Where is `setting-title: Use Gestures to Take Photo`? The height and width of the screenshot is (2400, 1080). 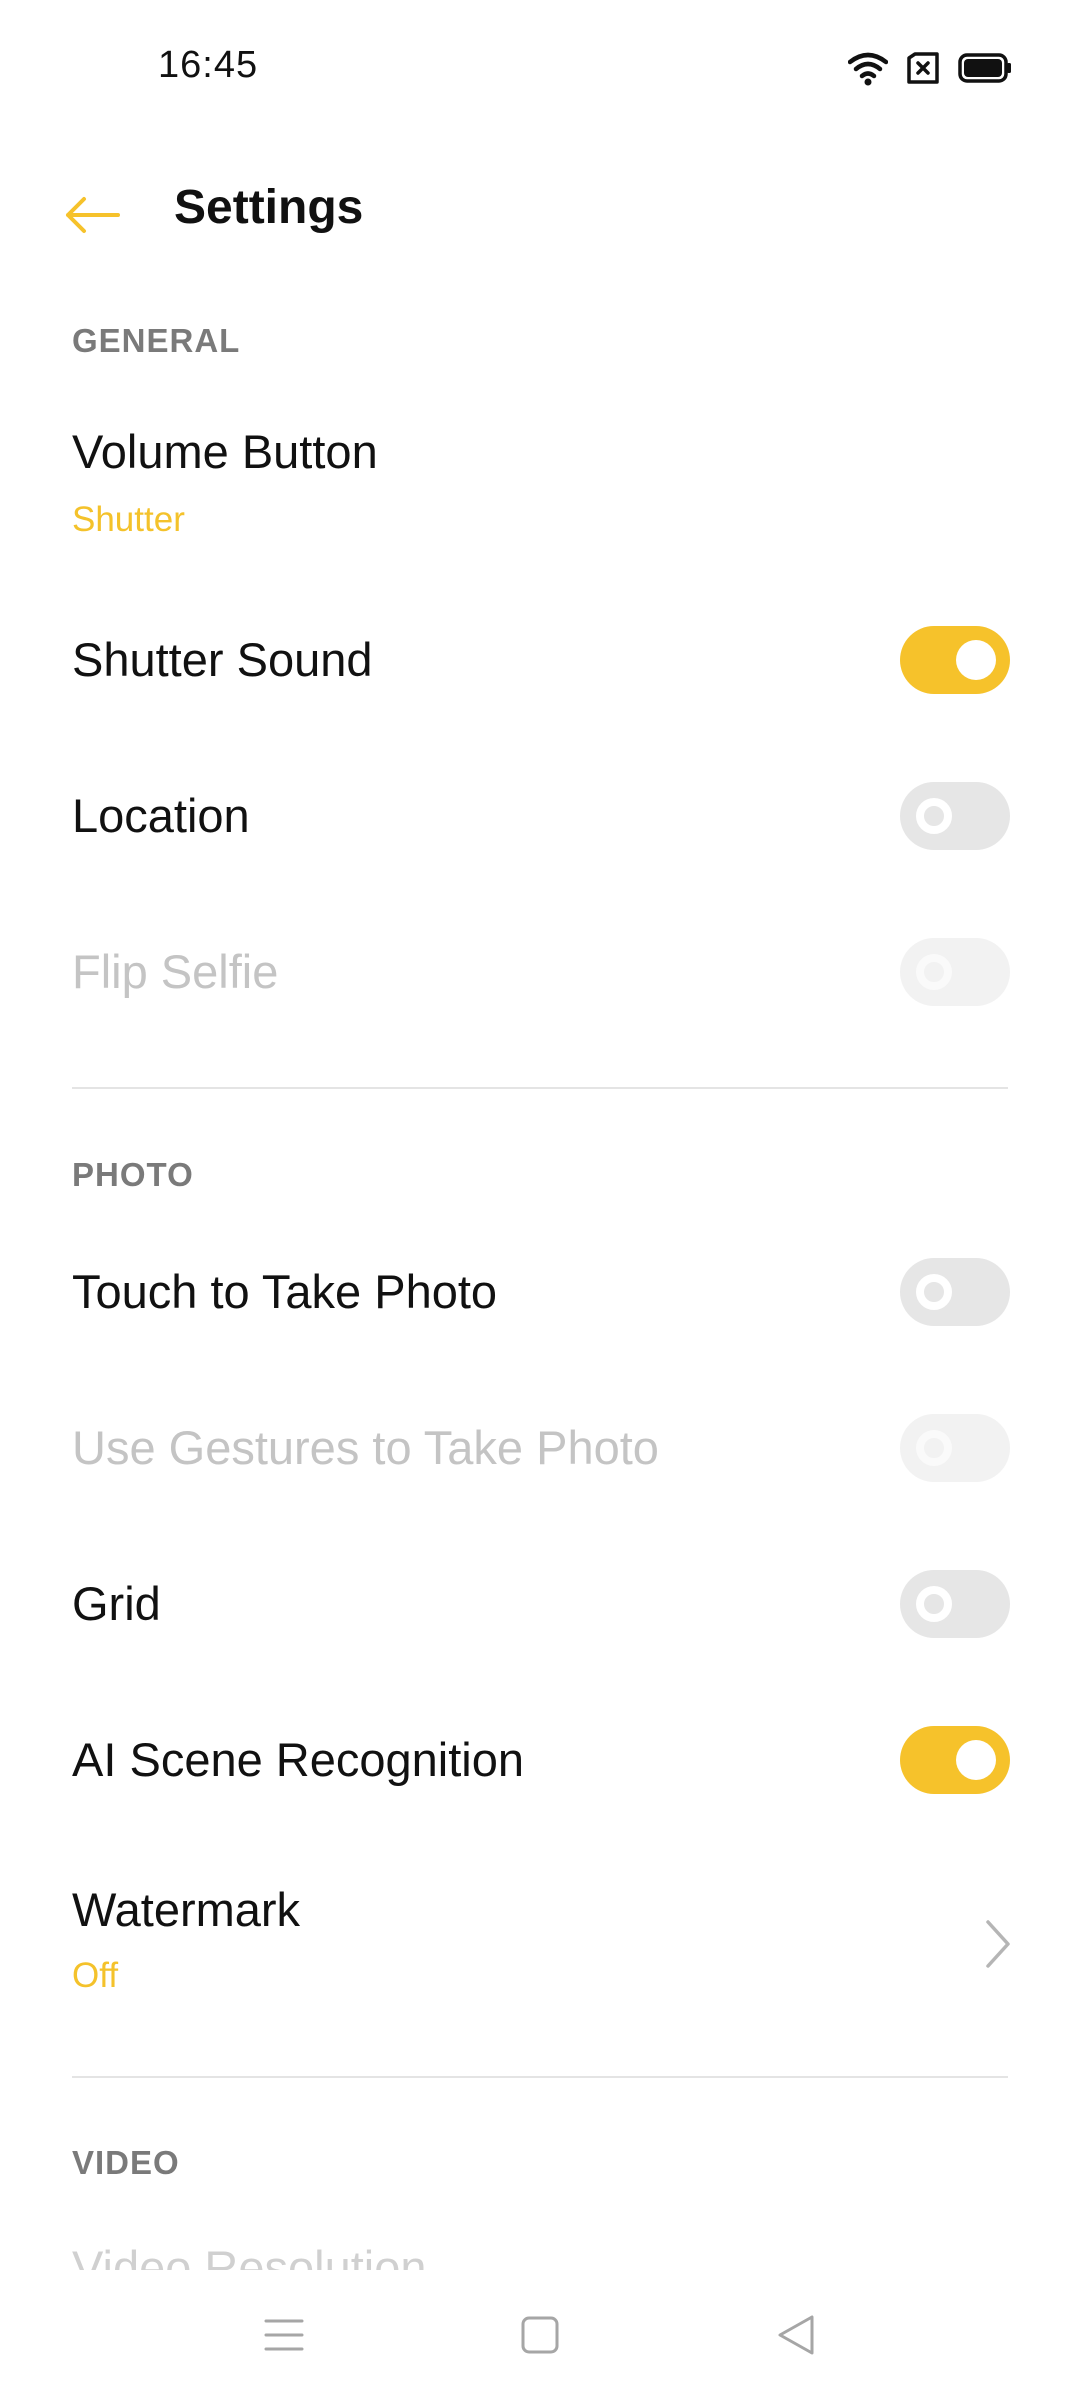 setting-title: Use Gestures to Take Photo is located at coordinates (365, 1447).